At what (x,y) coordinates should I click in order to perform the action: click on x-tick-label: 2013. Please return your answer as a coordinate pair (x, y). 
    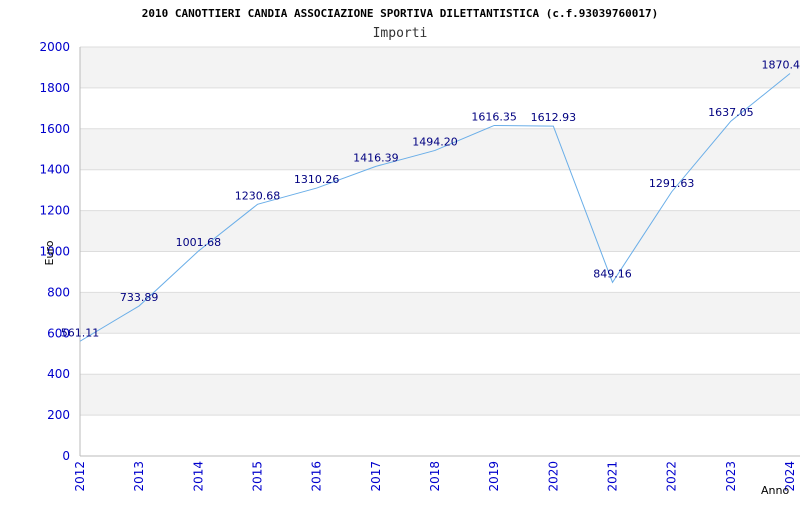
    Looking at the image, I should click on (139, 476).